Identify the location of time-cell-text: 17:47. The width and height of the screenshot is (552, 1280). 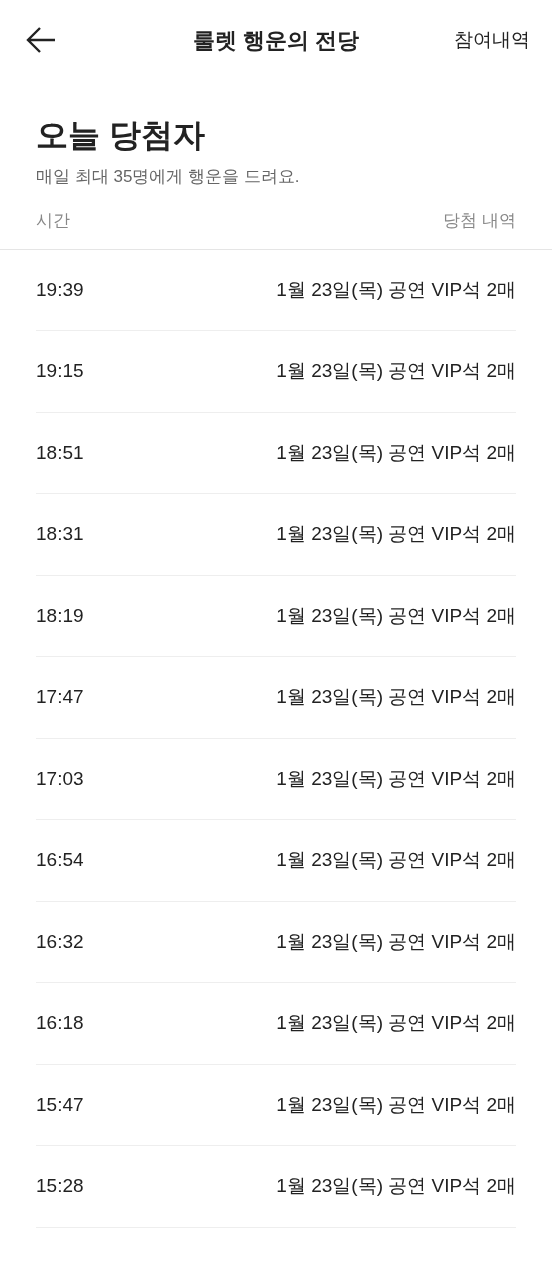
(60, 697).